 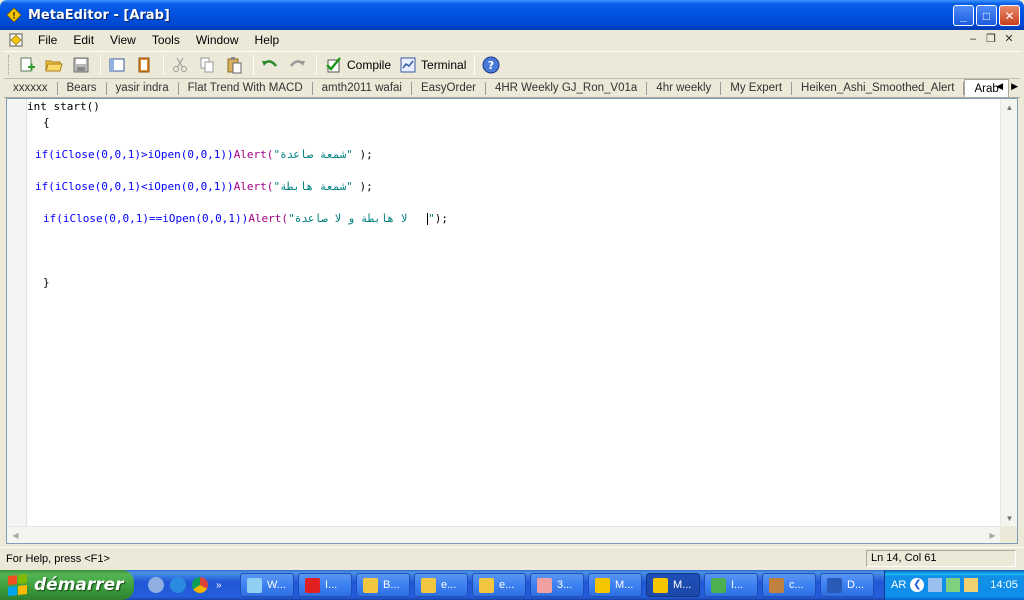 What do you see at coordinates (684, 88) in the screenshot?
I see `tab-4hr-weekly: 4hr weekly` at bounding box center [684, 88].